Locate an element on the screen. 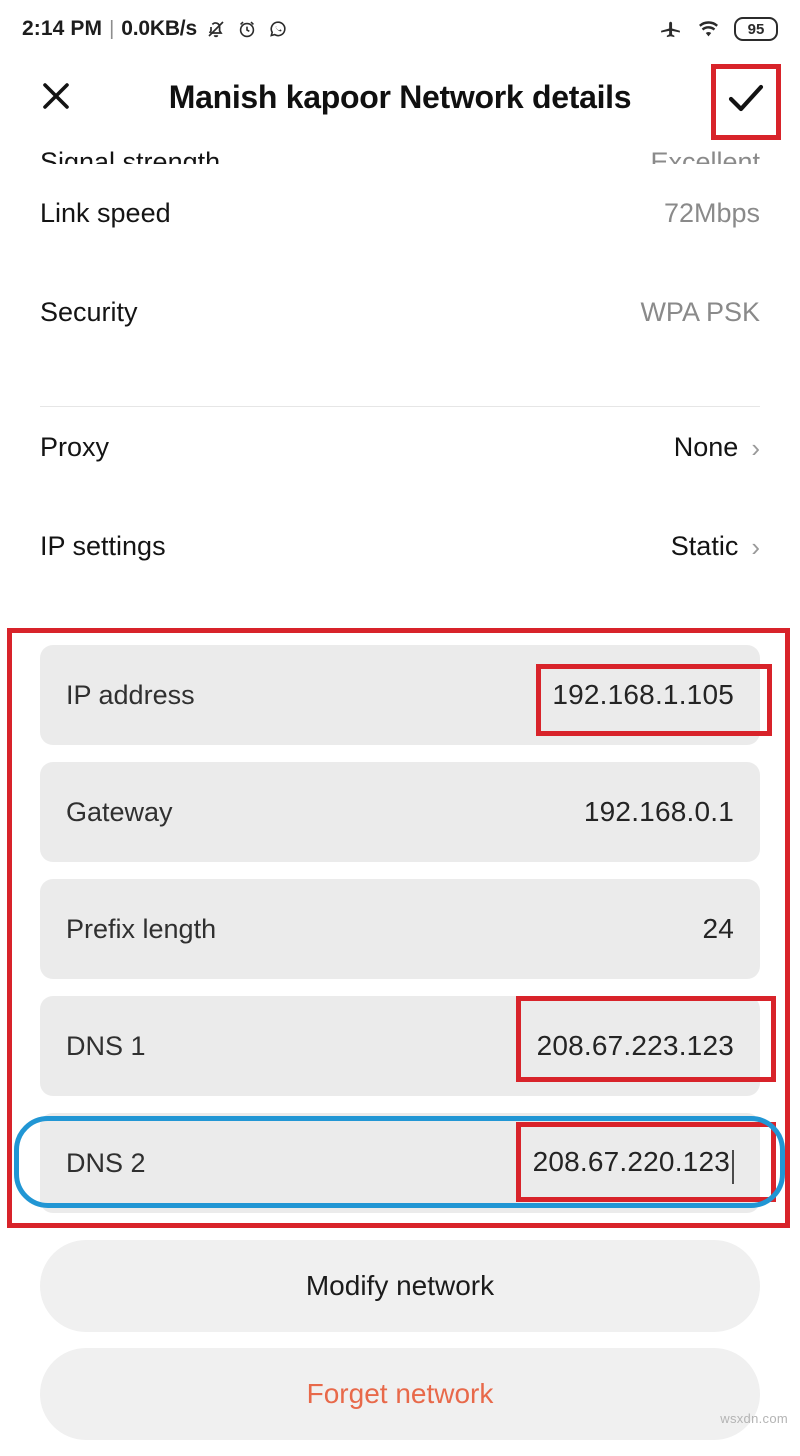 This screenshot has height=1456, width=800. detail-value: Excellent is located at coordinates (705, 155).